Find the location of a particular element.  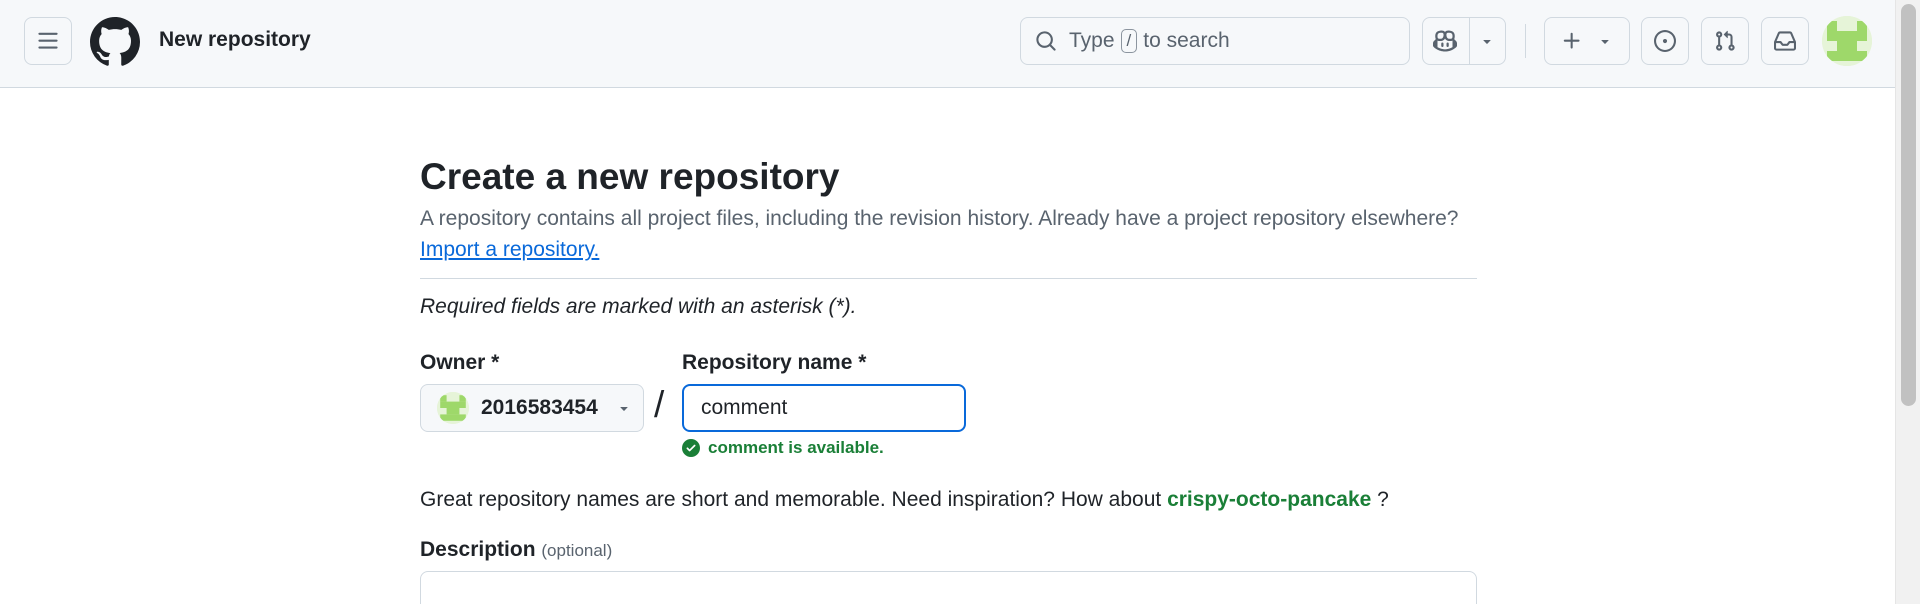

global-header: New repository Type / to search is located at coordinates (947, 44).